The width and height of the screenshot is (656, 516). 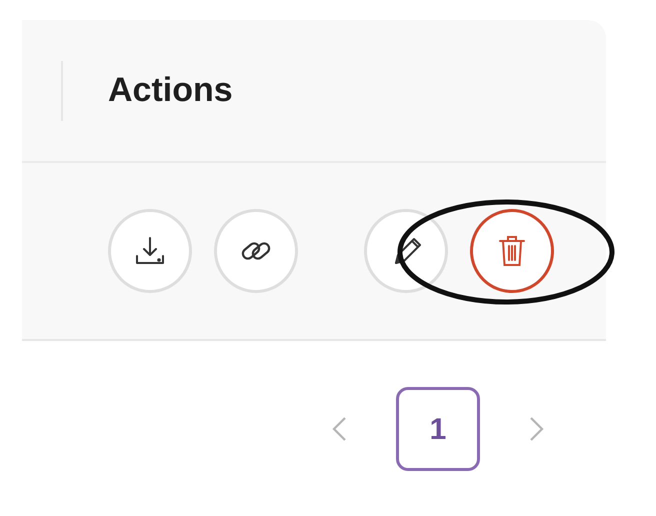 What do you see at coordinates (438, 429) in the screenshot?
I see `page-button: 1` at bounding box center [438, 429].